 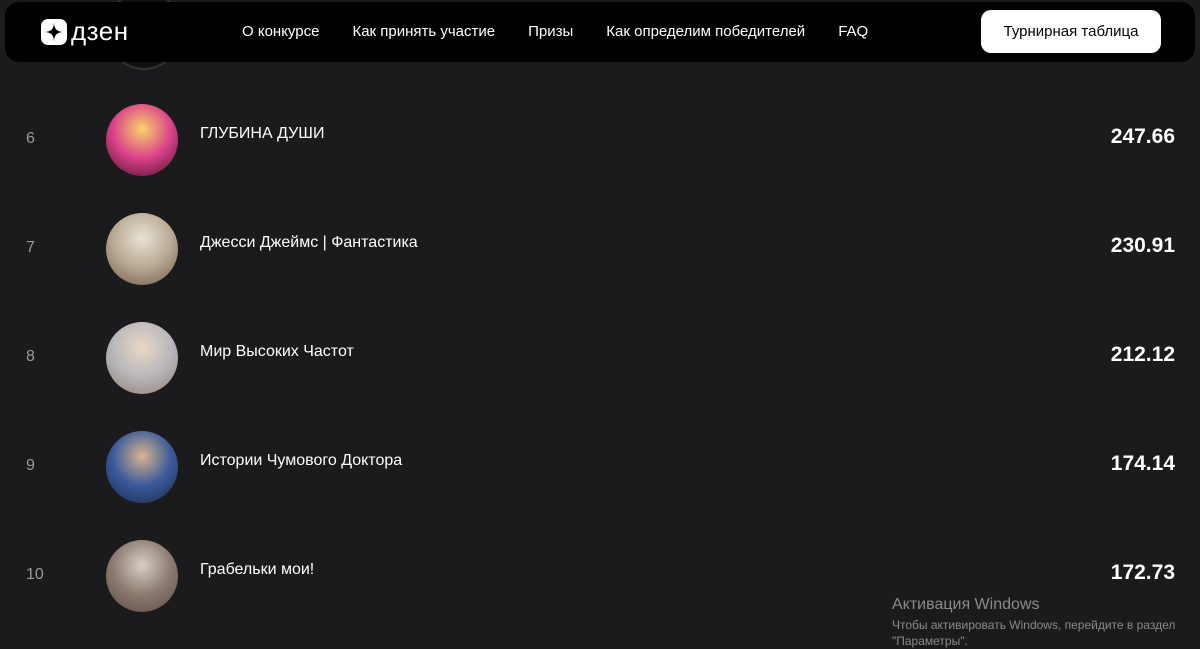 What do you see at coordinates (423, 31) in the screenshot?
I see `nav-how-to-join: Как принять участие` at bounding box center [423, 31].